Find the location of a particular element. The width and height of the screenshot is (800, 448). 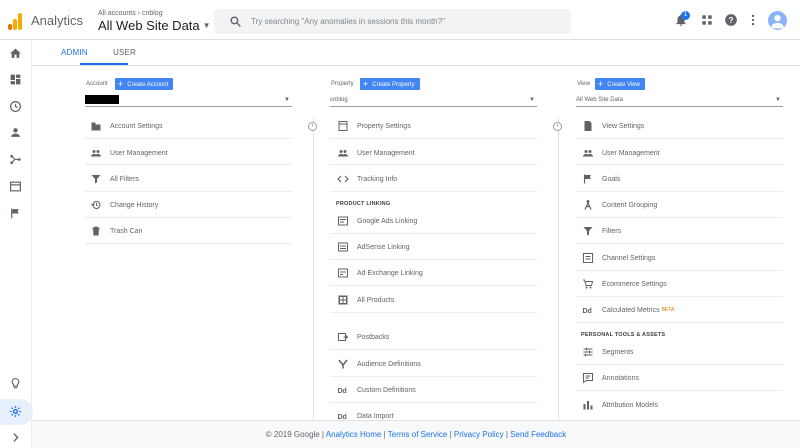

footer-link-analytics-home: Analytics Home is located at coordinates (354, 434).